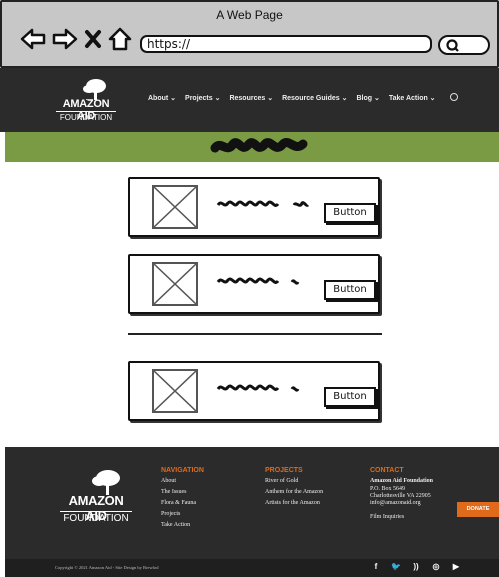 The width and height of the screenshot is (499, 577). I want to click on donate-button: DONATE, so click(478, 509).